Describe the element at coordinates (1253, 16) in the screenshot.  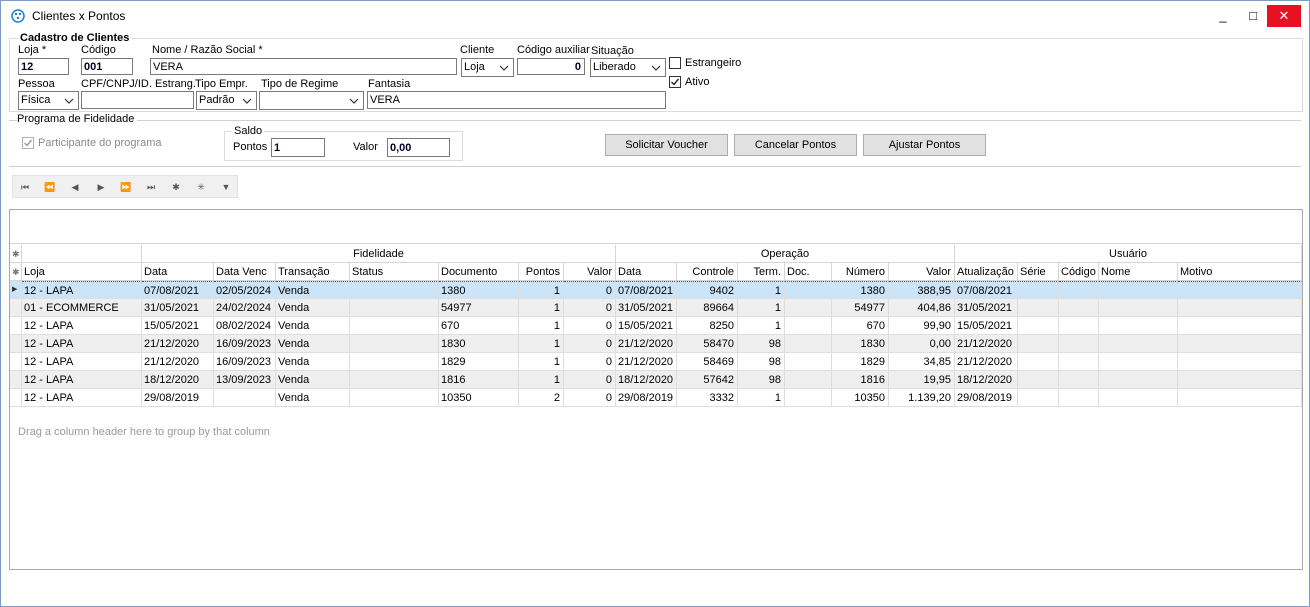
I see `maximize-button: □` at that location.